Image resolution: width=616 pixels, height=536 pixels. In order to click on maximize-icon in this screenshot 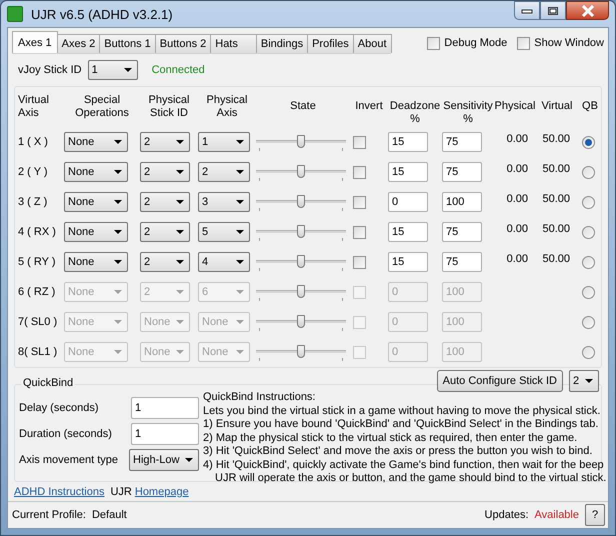, I will do `click(553, 11)`.